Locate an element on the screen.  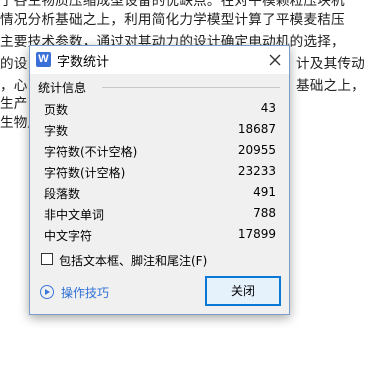
tips-link: 操作技巧 is located at coordinates (85, 292).